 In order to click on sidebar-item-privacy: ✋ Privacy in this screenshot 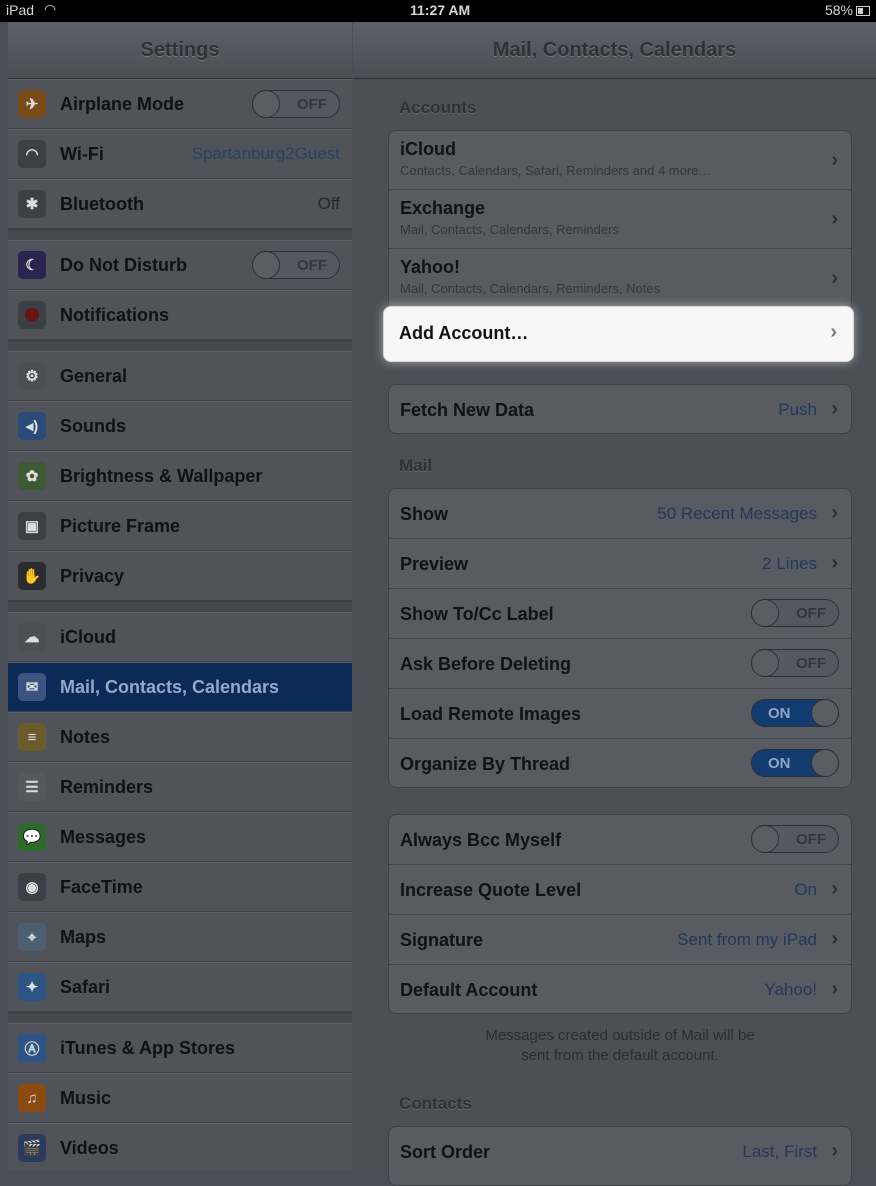, I will do `click(180, 576)`.